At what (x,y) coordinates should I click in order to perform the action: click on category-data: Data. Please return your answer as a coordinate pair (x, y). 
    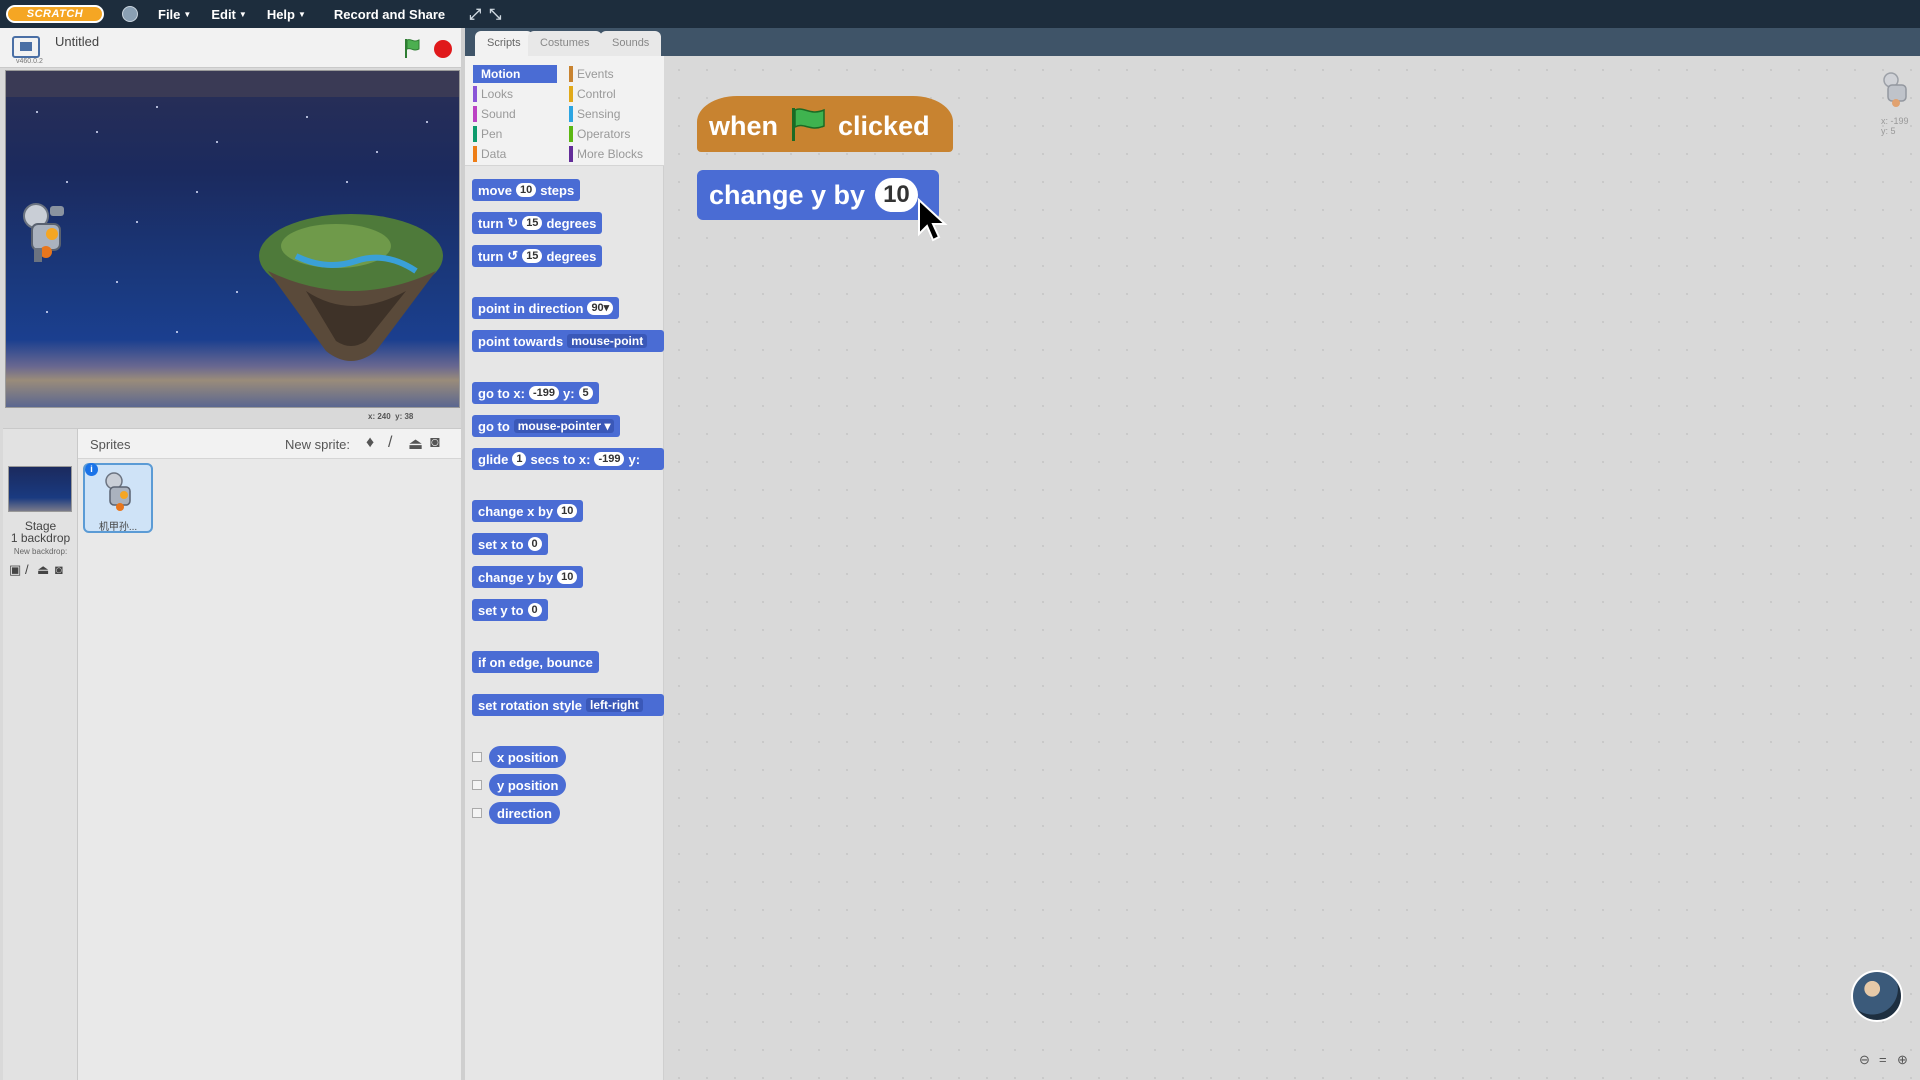
    Looking at the image, I should click on (489, 154).